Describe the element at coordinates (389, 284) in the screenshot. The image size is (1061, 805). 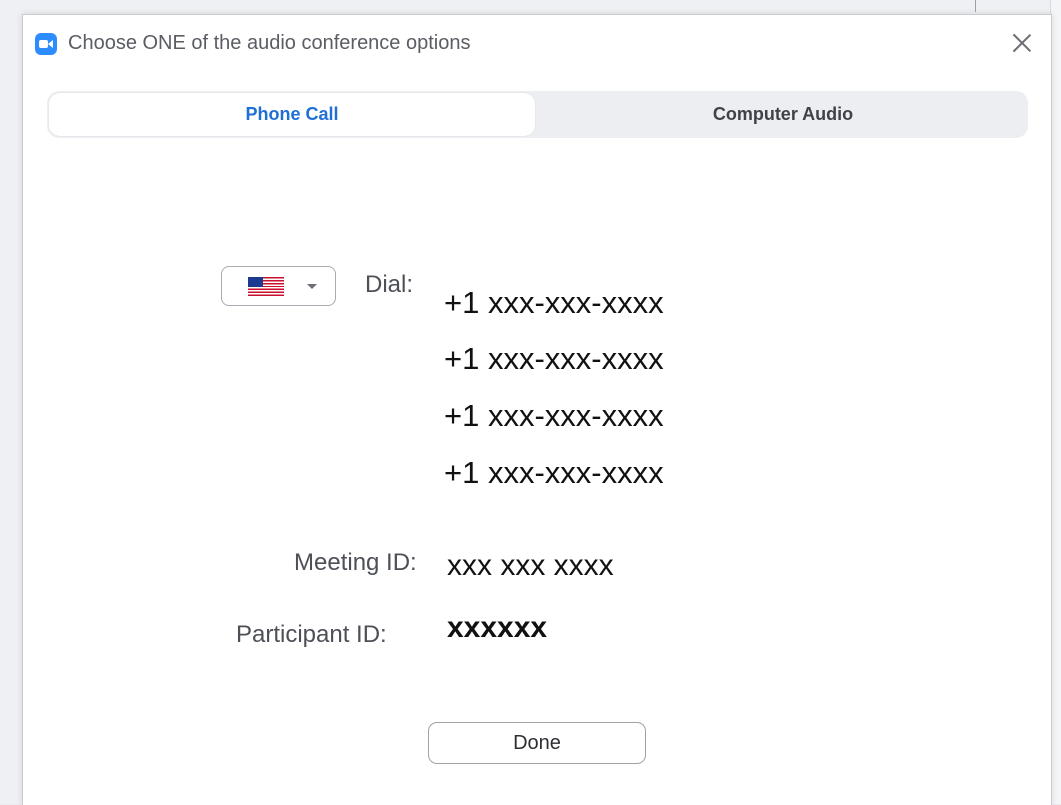
I see `dial-label: Dial:` at that location.